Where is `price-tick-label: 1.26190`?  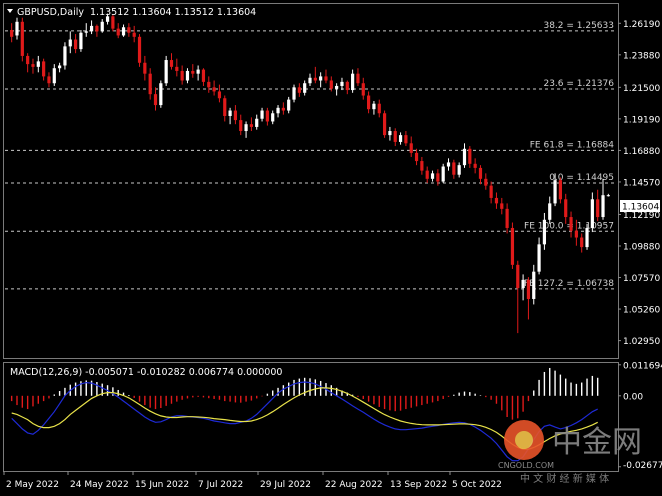 price-tick-label: 1.26190 is located at coordinates (641, 25).